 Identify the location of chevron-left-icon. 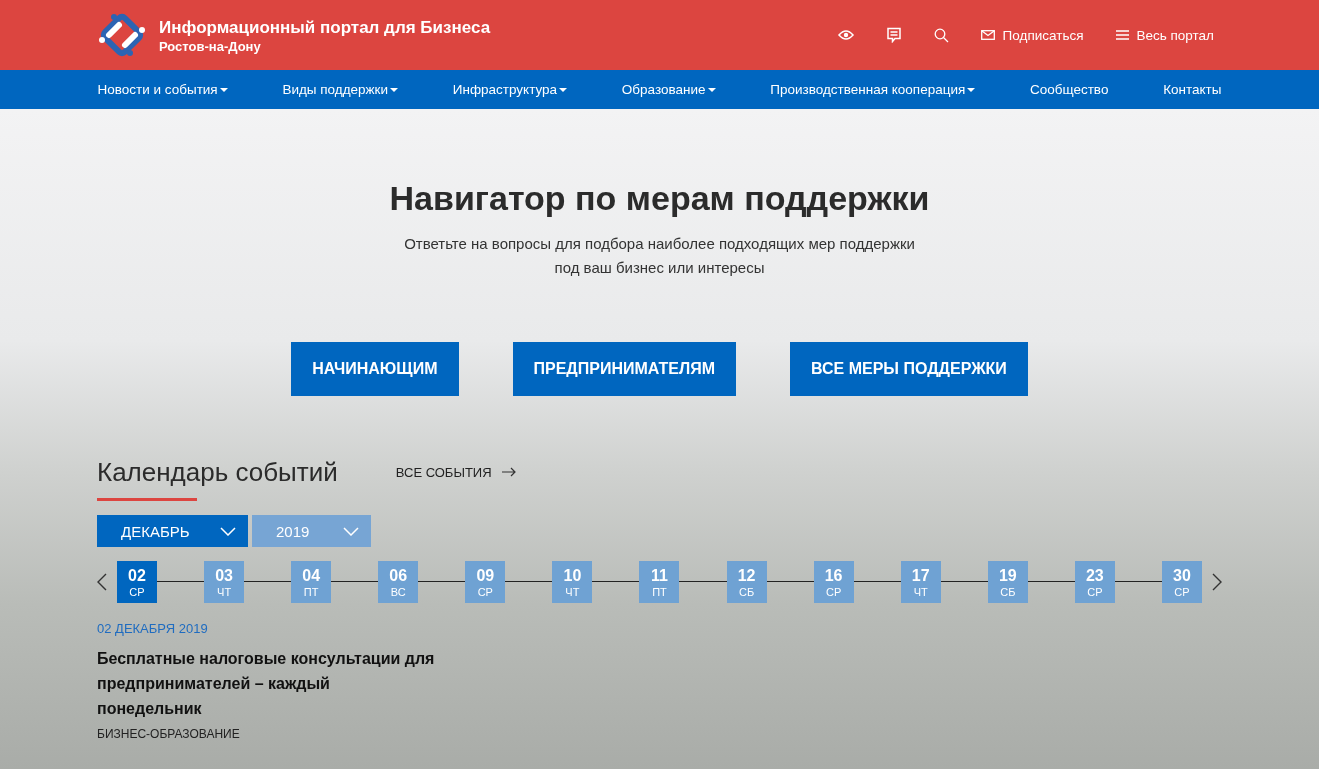
(102, 582).